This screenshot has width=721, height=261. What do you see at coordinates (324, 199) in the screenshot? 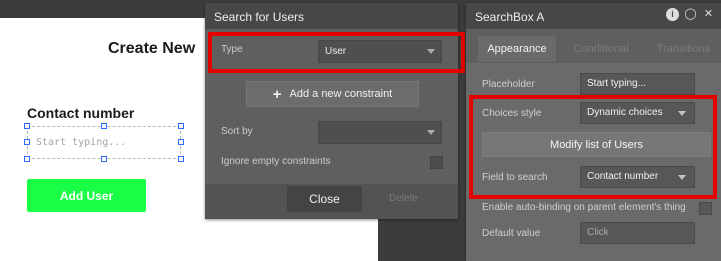
I see `close-button: Close` at bounding box center [324, 199].